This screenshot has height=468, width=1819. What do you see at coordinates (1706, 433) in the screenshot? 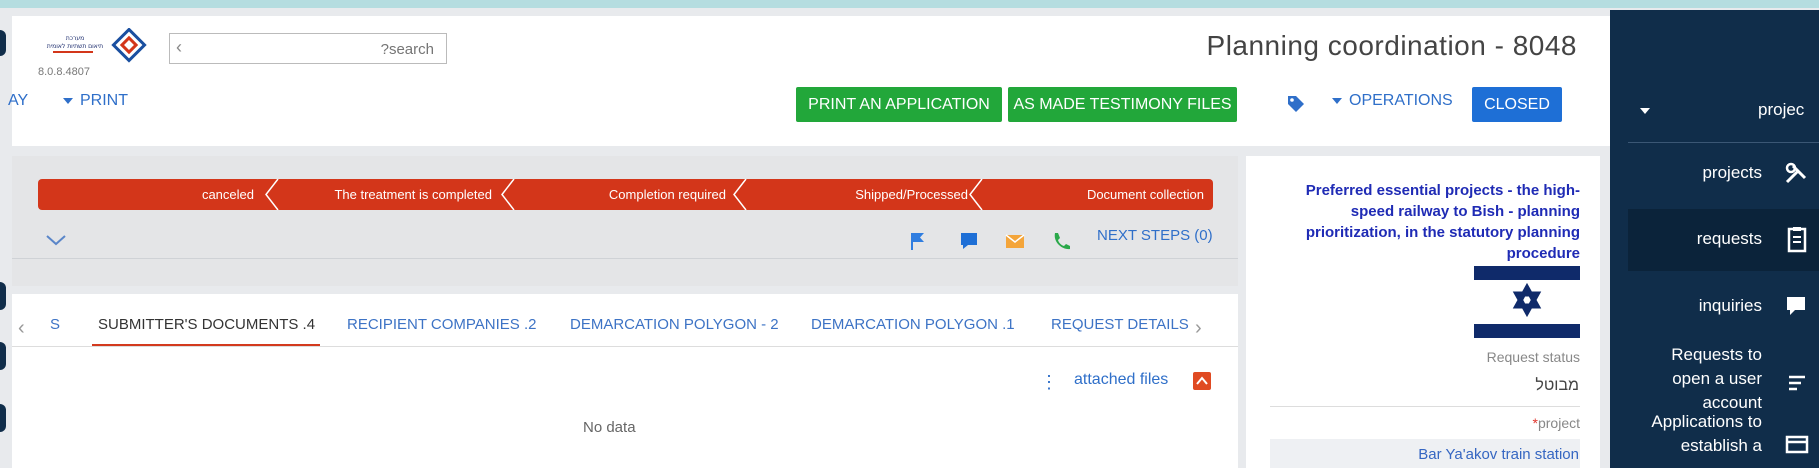
I see `nav-item-label: Applications to establish a` at bounding box center [1706, 433].